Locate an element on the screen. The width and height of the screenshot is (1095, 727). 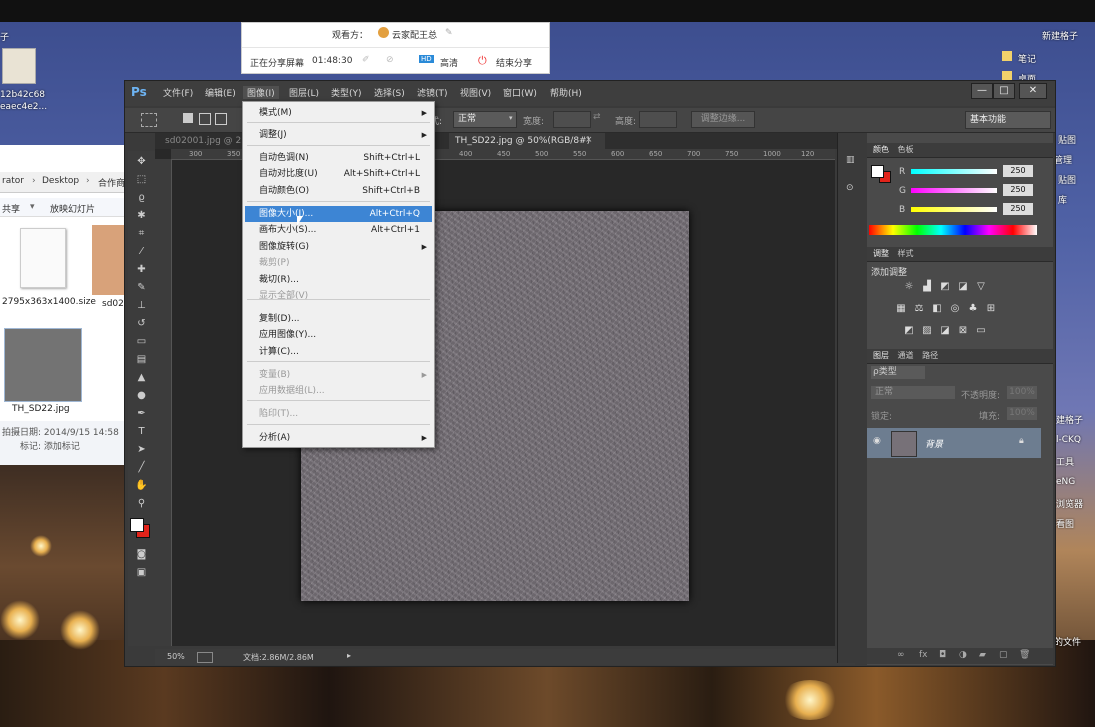
menu-select: 选择(S) is located at coordinates (389, 92).